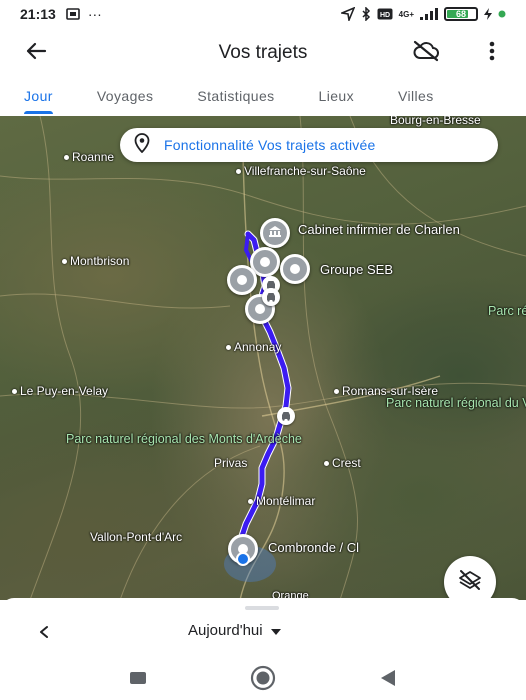 Image resolution: width=526 pixels, height=700 pixels. Describe the element at coordinates (346, 463) in the screenshot. I see `place-crest: Crest` at that location.